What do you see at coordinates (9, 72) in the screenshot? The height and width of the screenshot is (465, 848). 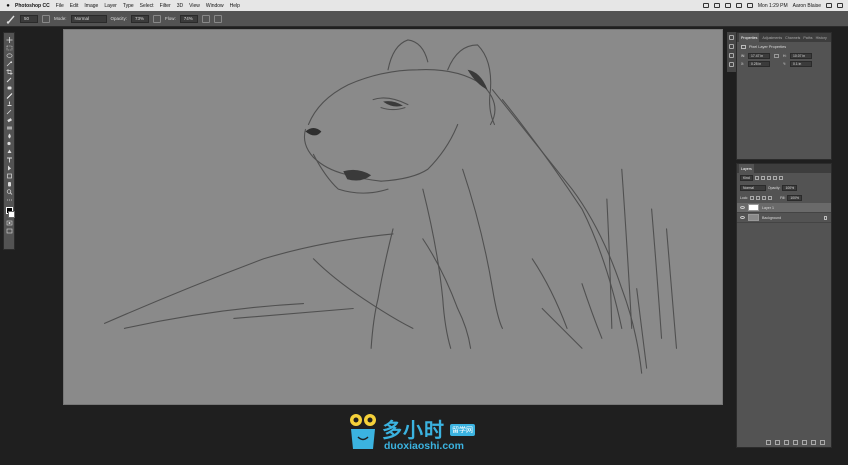 I see `crop-tool-icon` at bounding box center [9, 72].